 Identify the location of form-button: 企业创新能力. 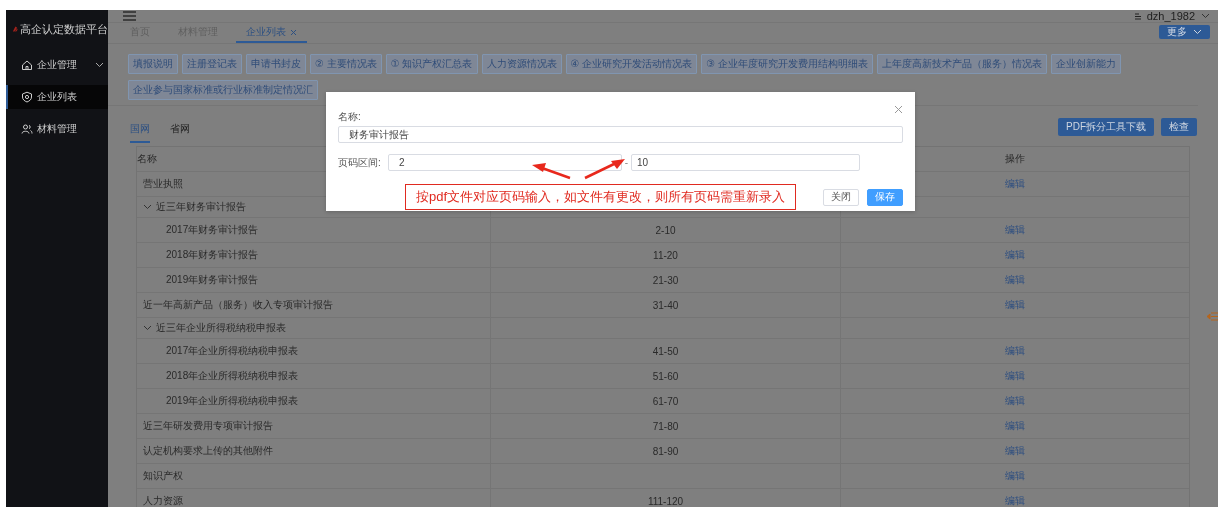
(1086, 64).